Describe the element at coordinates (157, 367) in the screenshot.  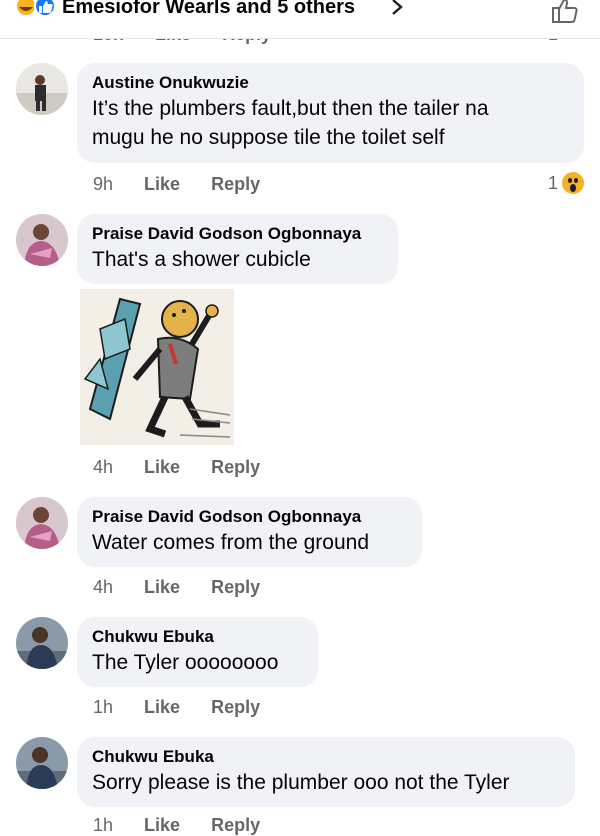
I see `running-cartoon-cat-sticker` at that location.